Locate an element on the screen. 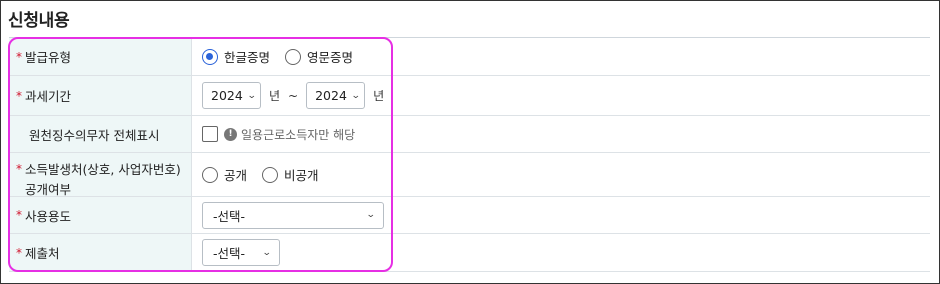  radio-circle-checked is located at coordinates (210, 56).